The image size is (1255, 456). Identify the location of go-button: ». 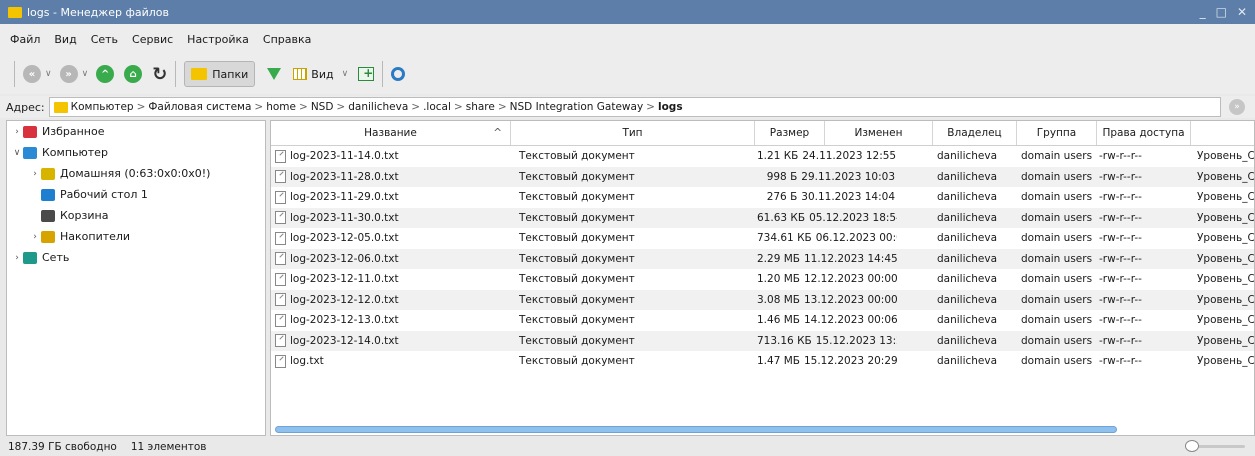
(1237, 107).